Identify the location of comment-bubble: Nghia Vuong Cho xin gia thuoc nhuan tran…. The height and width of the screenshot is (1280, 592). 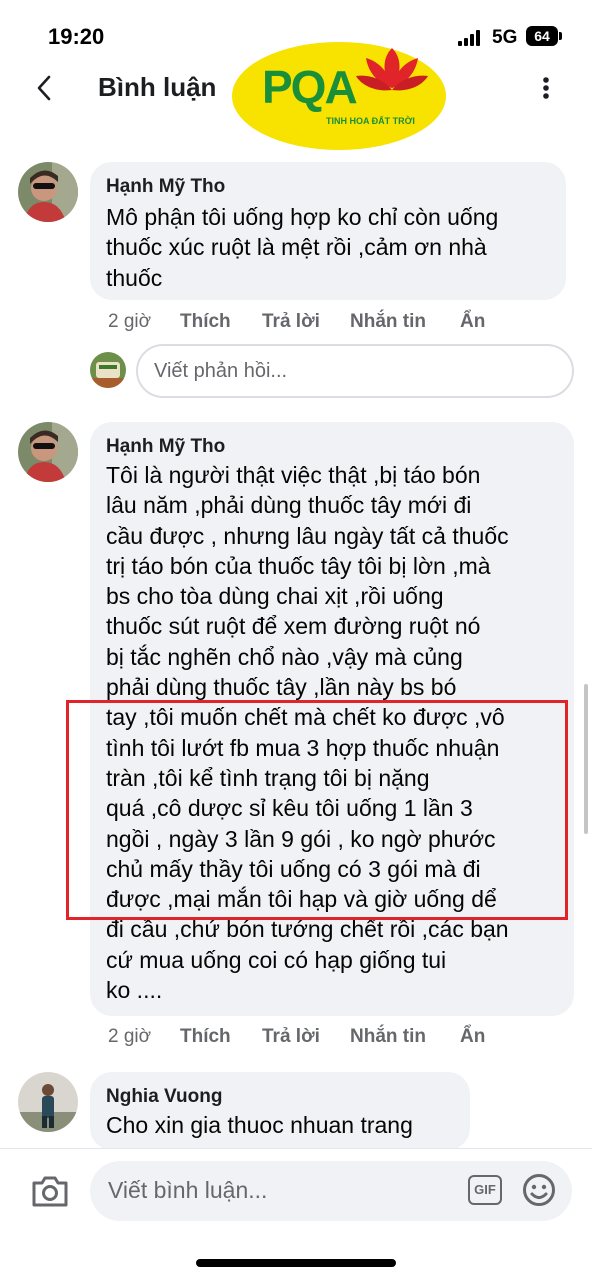
(280, 1111).